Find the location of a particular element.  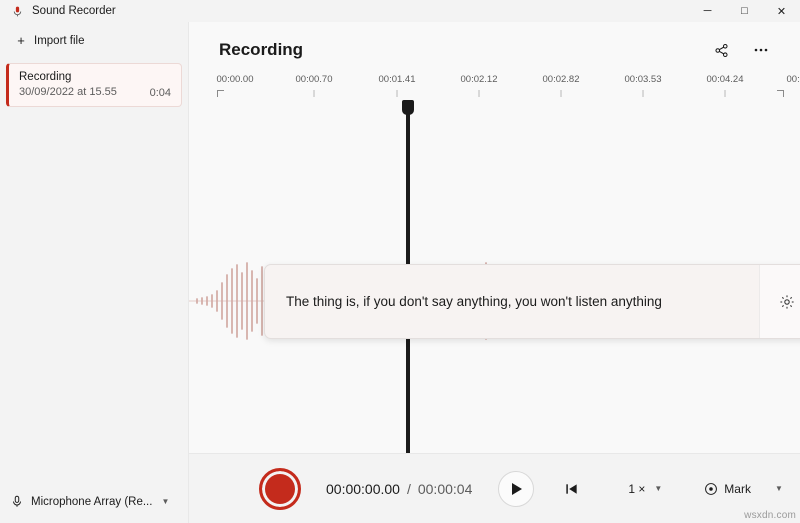

plus-icon: + is located at coordinates (21, 40).